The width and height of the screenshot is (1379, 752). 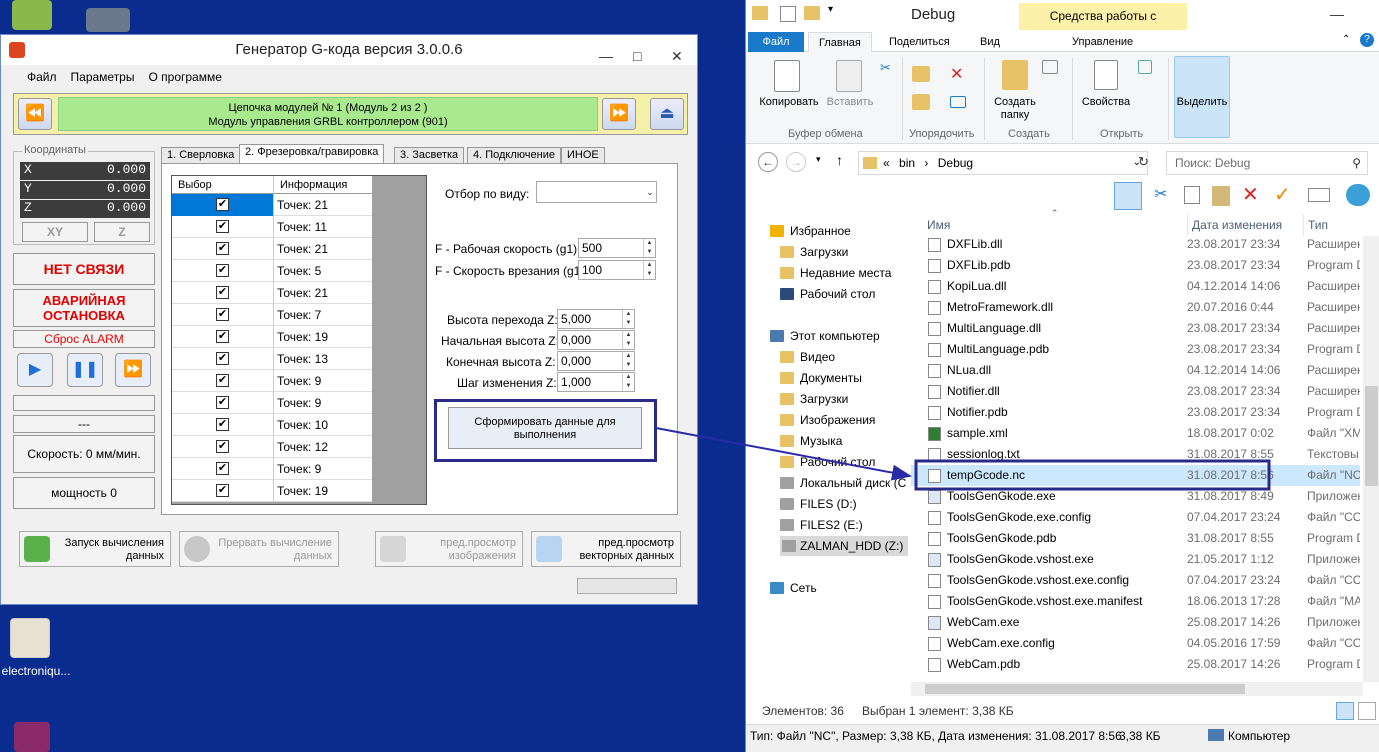 What do you see at coordinates (1135, 286) in the screenshot?
I see `file-row: KopiLua.dll 04.12.2014 14:06 Расширен` at bounding box center [1135, 286].